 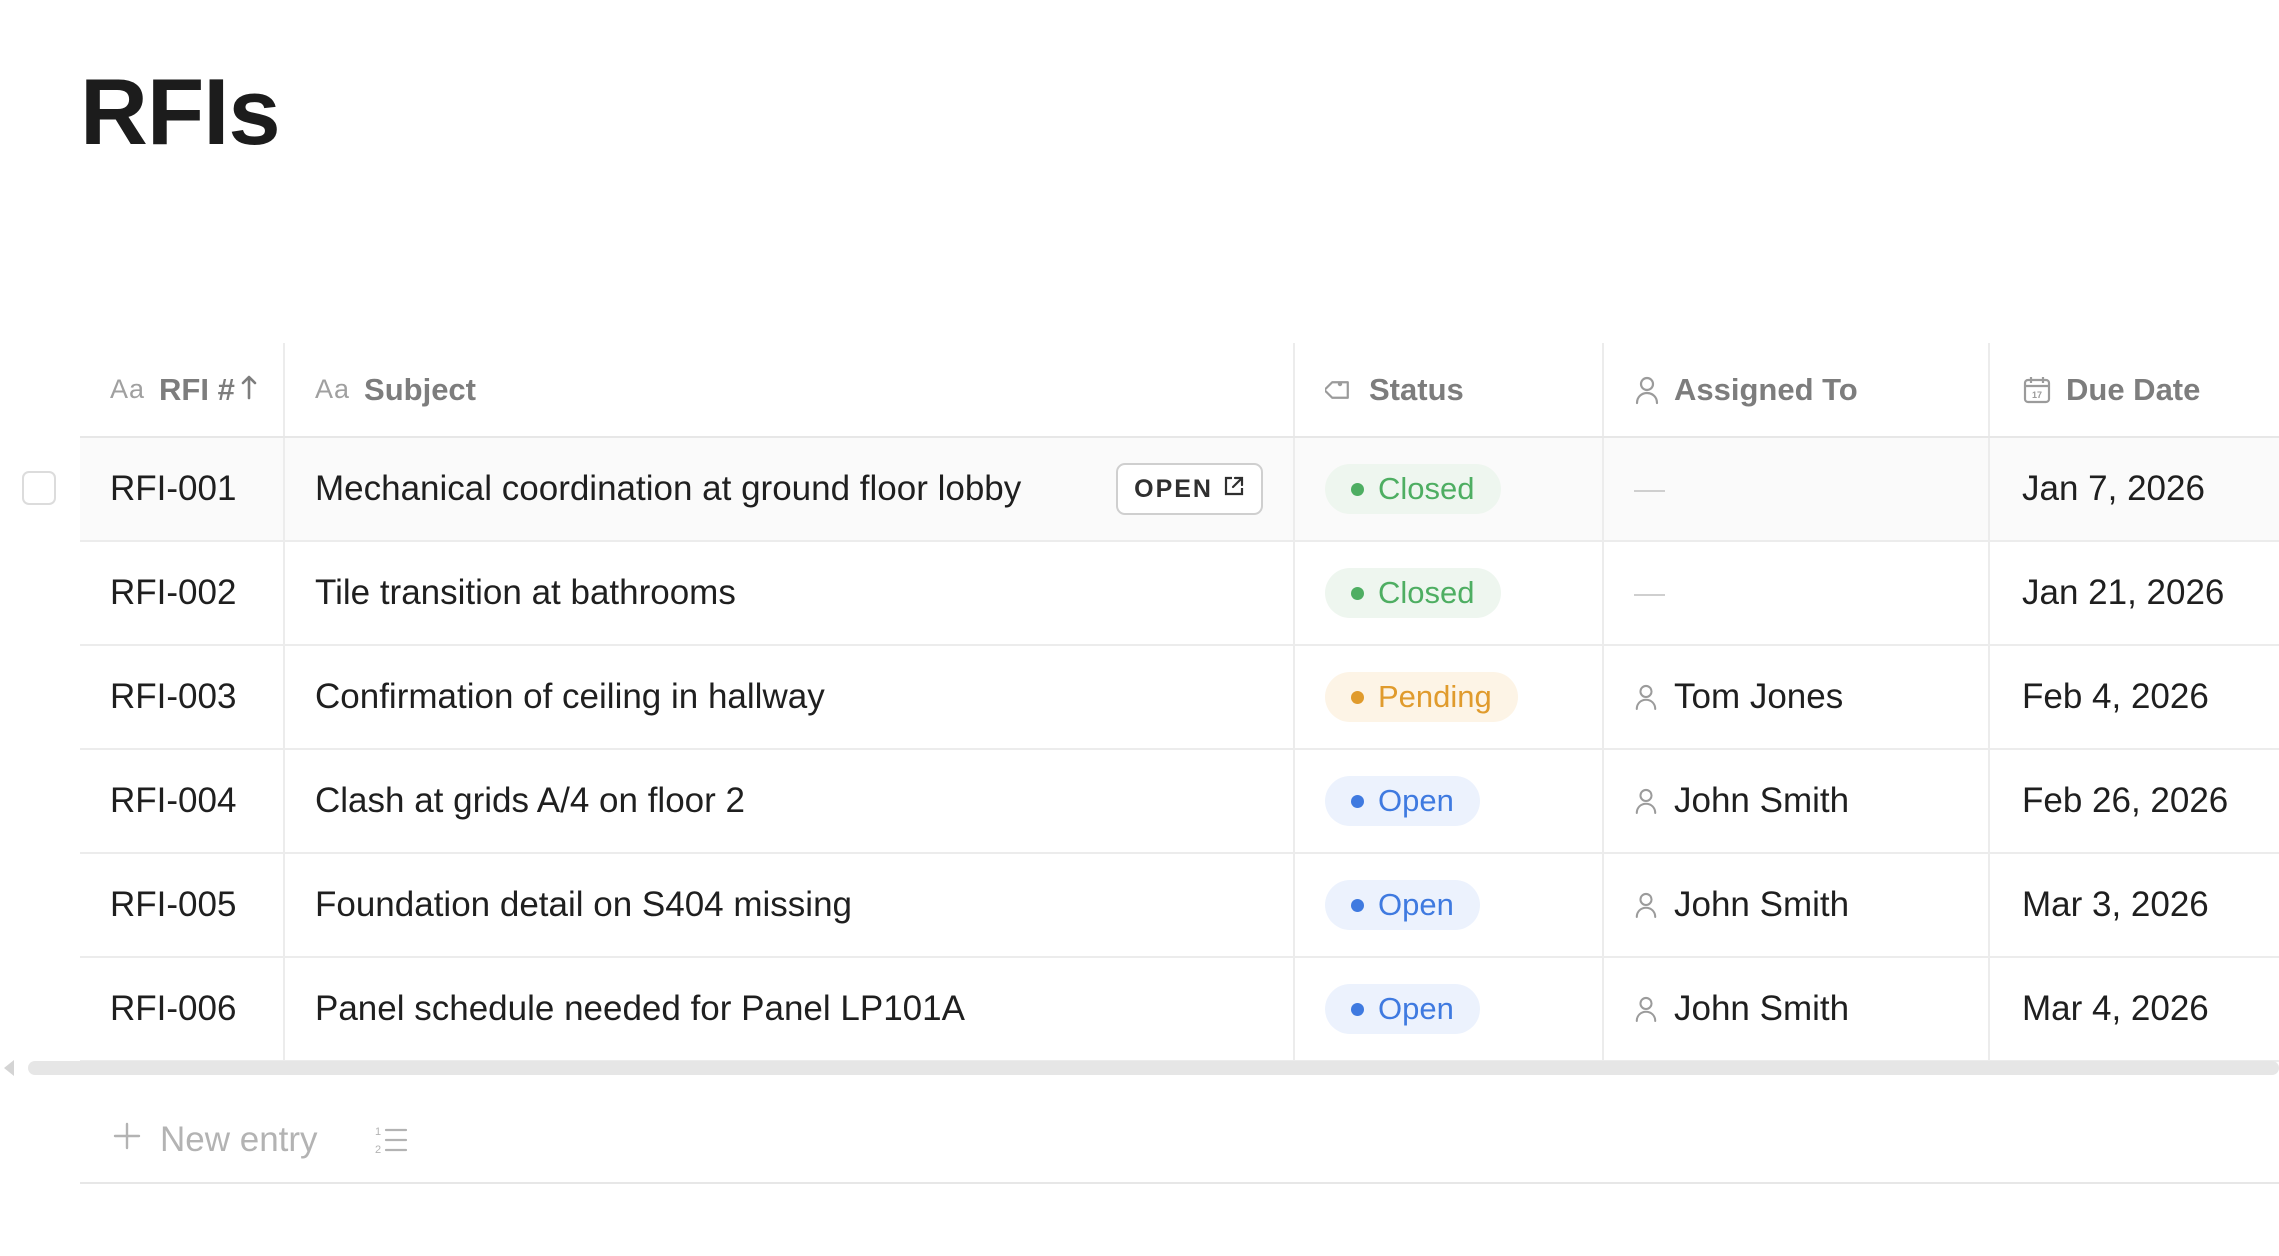 I want to click on subject-text: Tile transition at bathrooms, so click(x=525, y=592).